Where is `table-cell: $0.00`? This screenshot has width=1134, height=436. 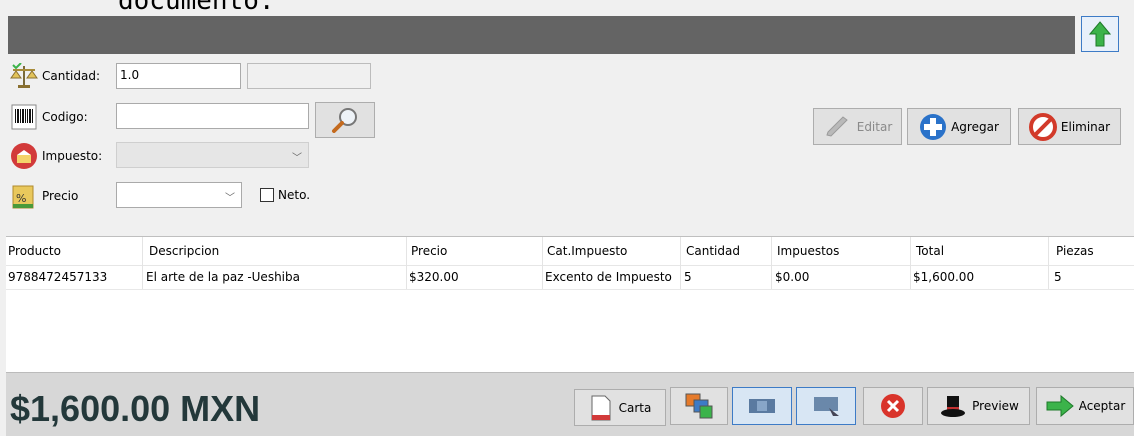 table-cell: $0.00 is located at coordinates (792, 277).